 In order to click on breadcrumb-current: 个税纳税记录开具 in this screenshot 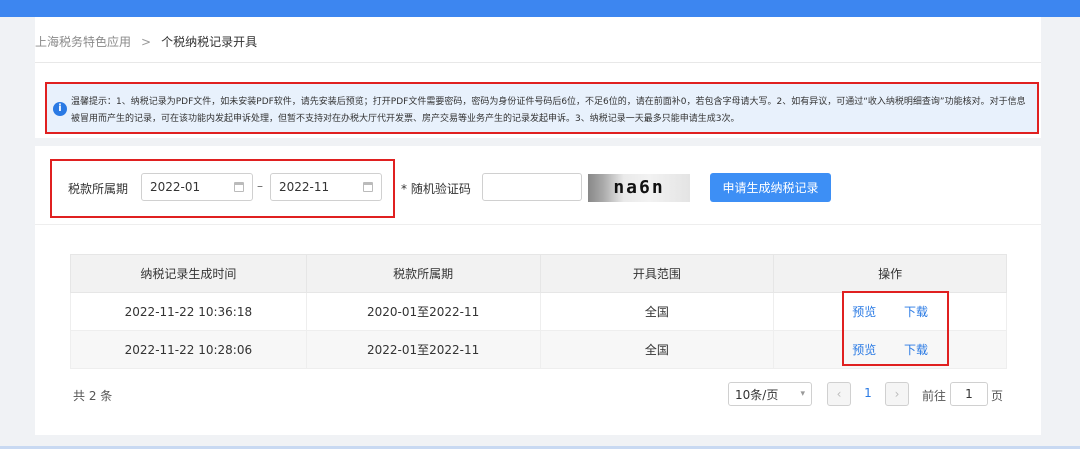, I will do `click(209, 42)`.